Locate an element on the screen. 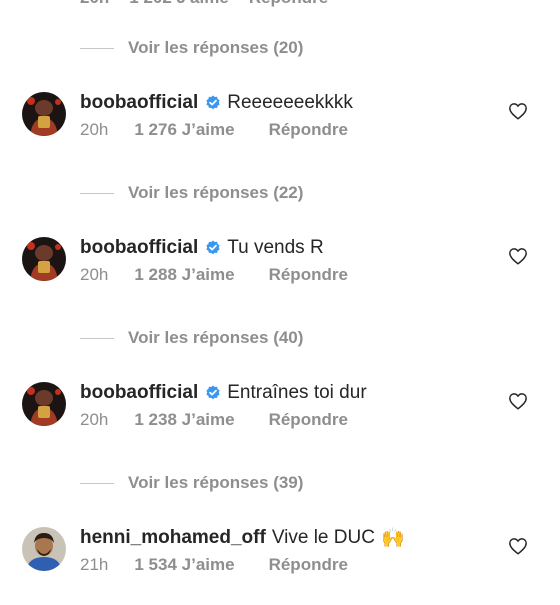 The width and height of the screenshot is (560, 605). comment-meta: 20h 1 276 J’aime Répondre is located at coordinates (214, 130).